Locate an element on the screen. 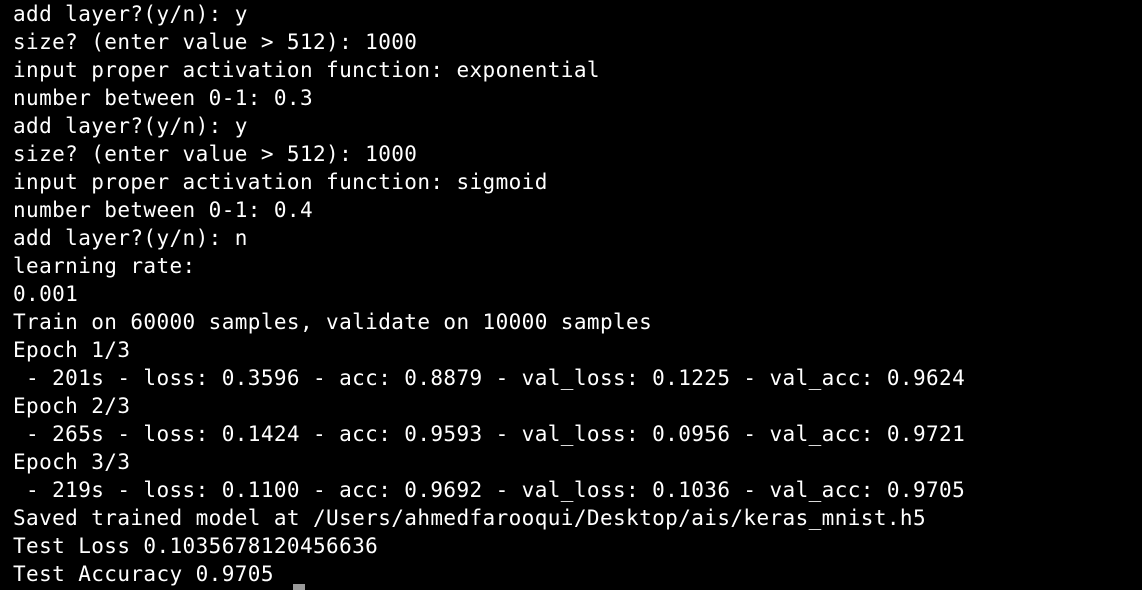  terminal-line: Test Loss 0.1035678120456636 is located at coordinates (196, 546).